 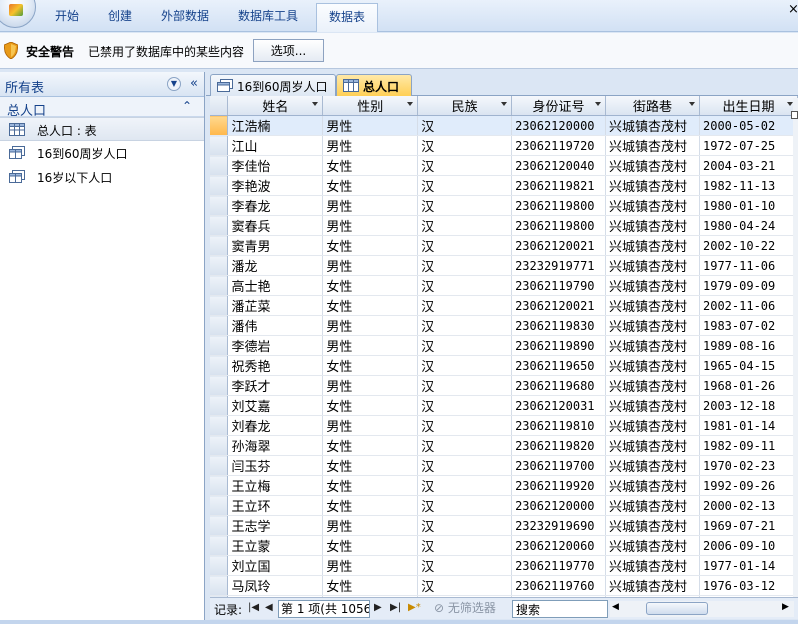 I want to click on table-cell: 孙海翠, so click(x=275, y=445).